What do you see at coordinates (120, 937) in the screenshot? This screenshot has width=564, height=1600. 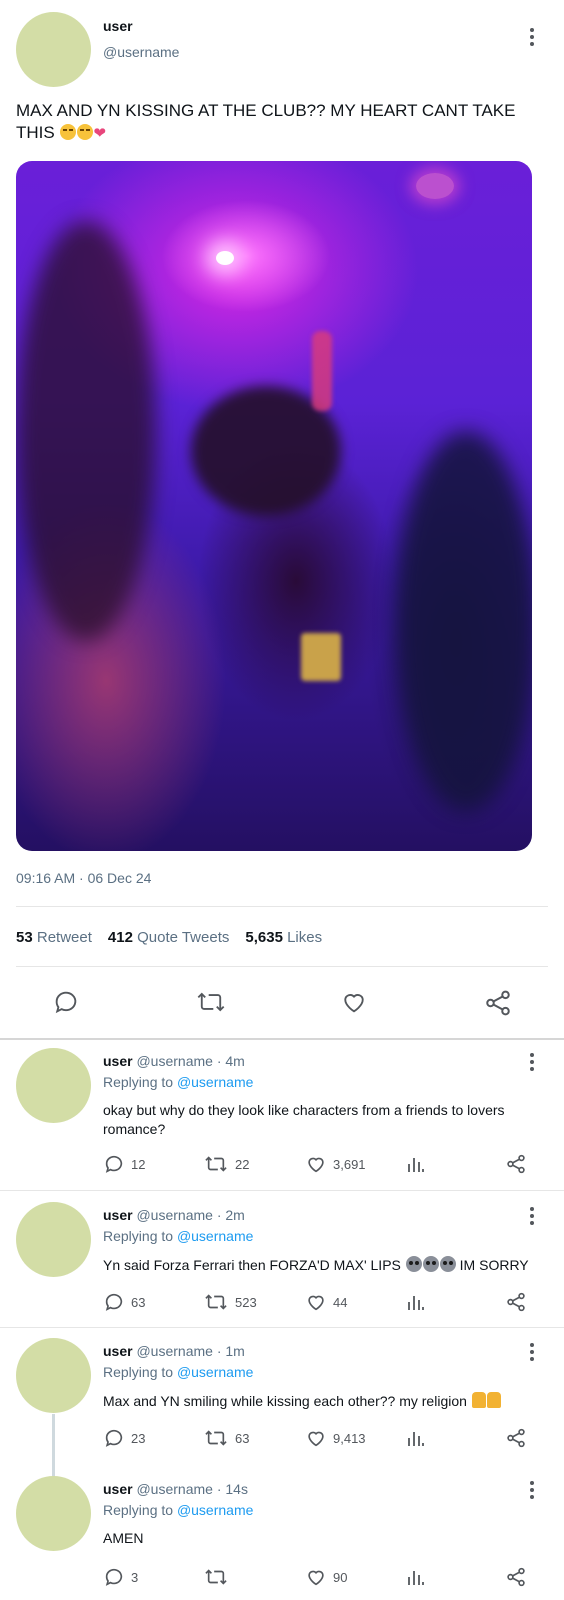 I see `quote-count: 412` at bounding box center [120, 937].